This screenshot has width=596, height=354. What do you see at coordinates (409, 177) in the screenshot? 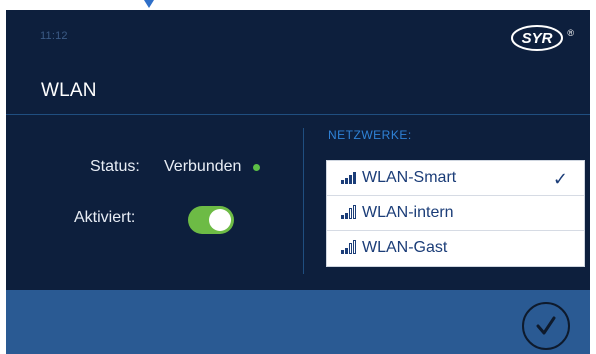
I see `network-name: WLAN-Smart` at bounding box center [409, 177].